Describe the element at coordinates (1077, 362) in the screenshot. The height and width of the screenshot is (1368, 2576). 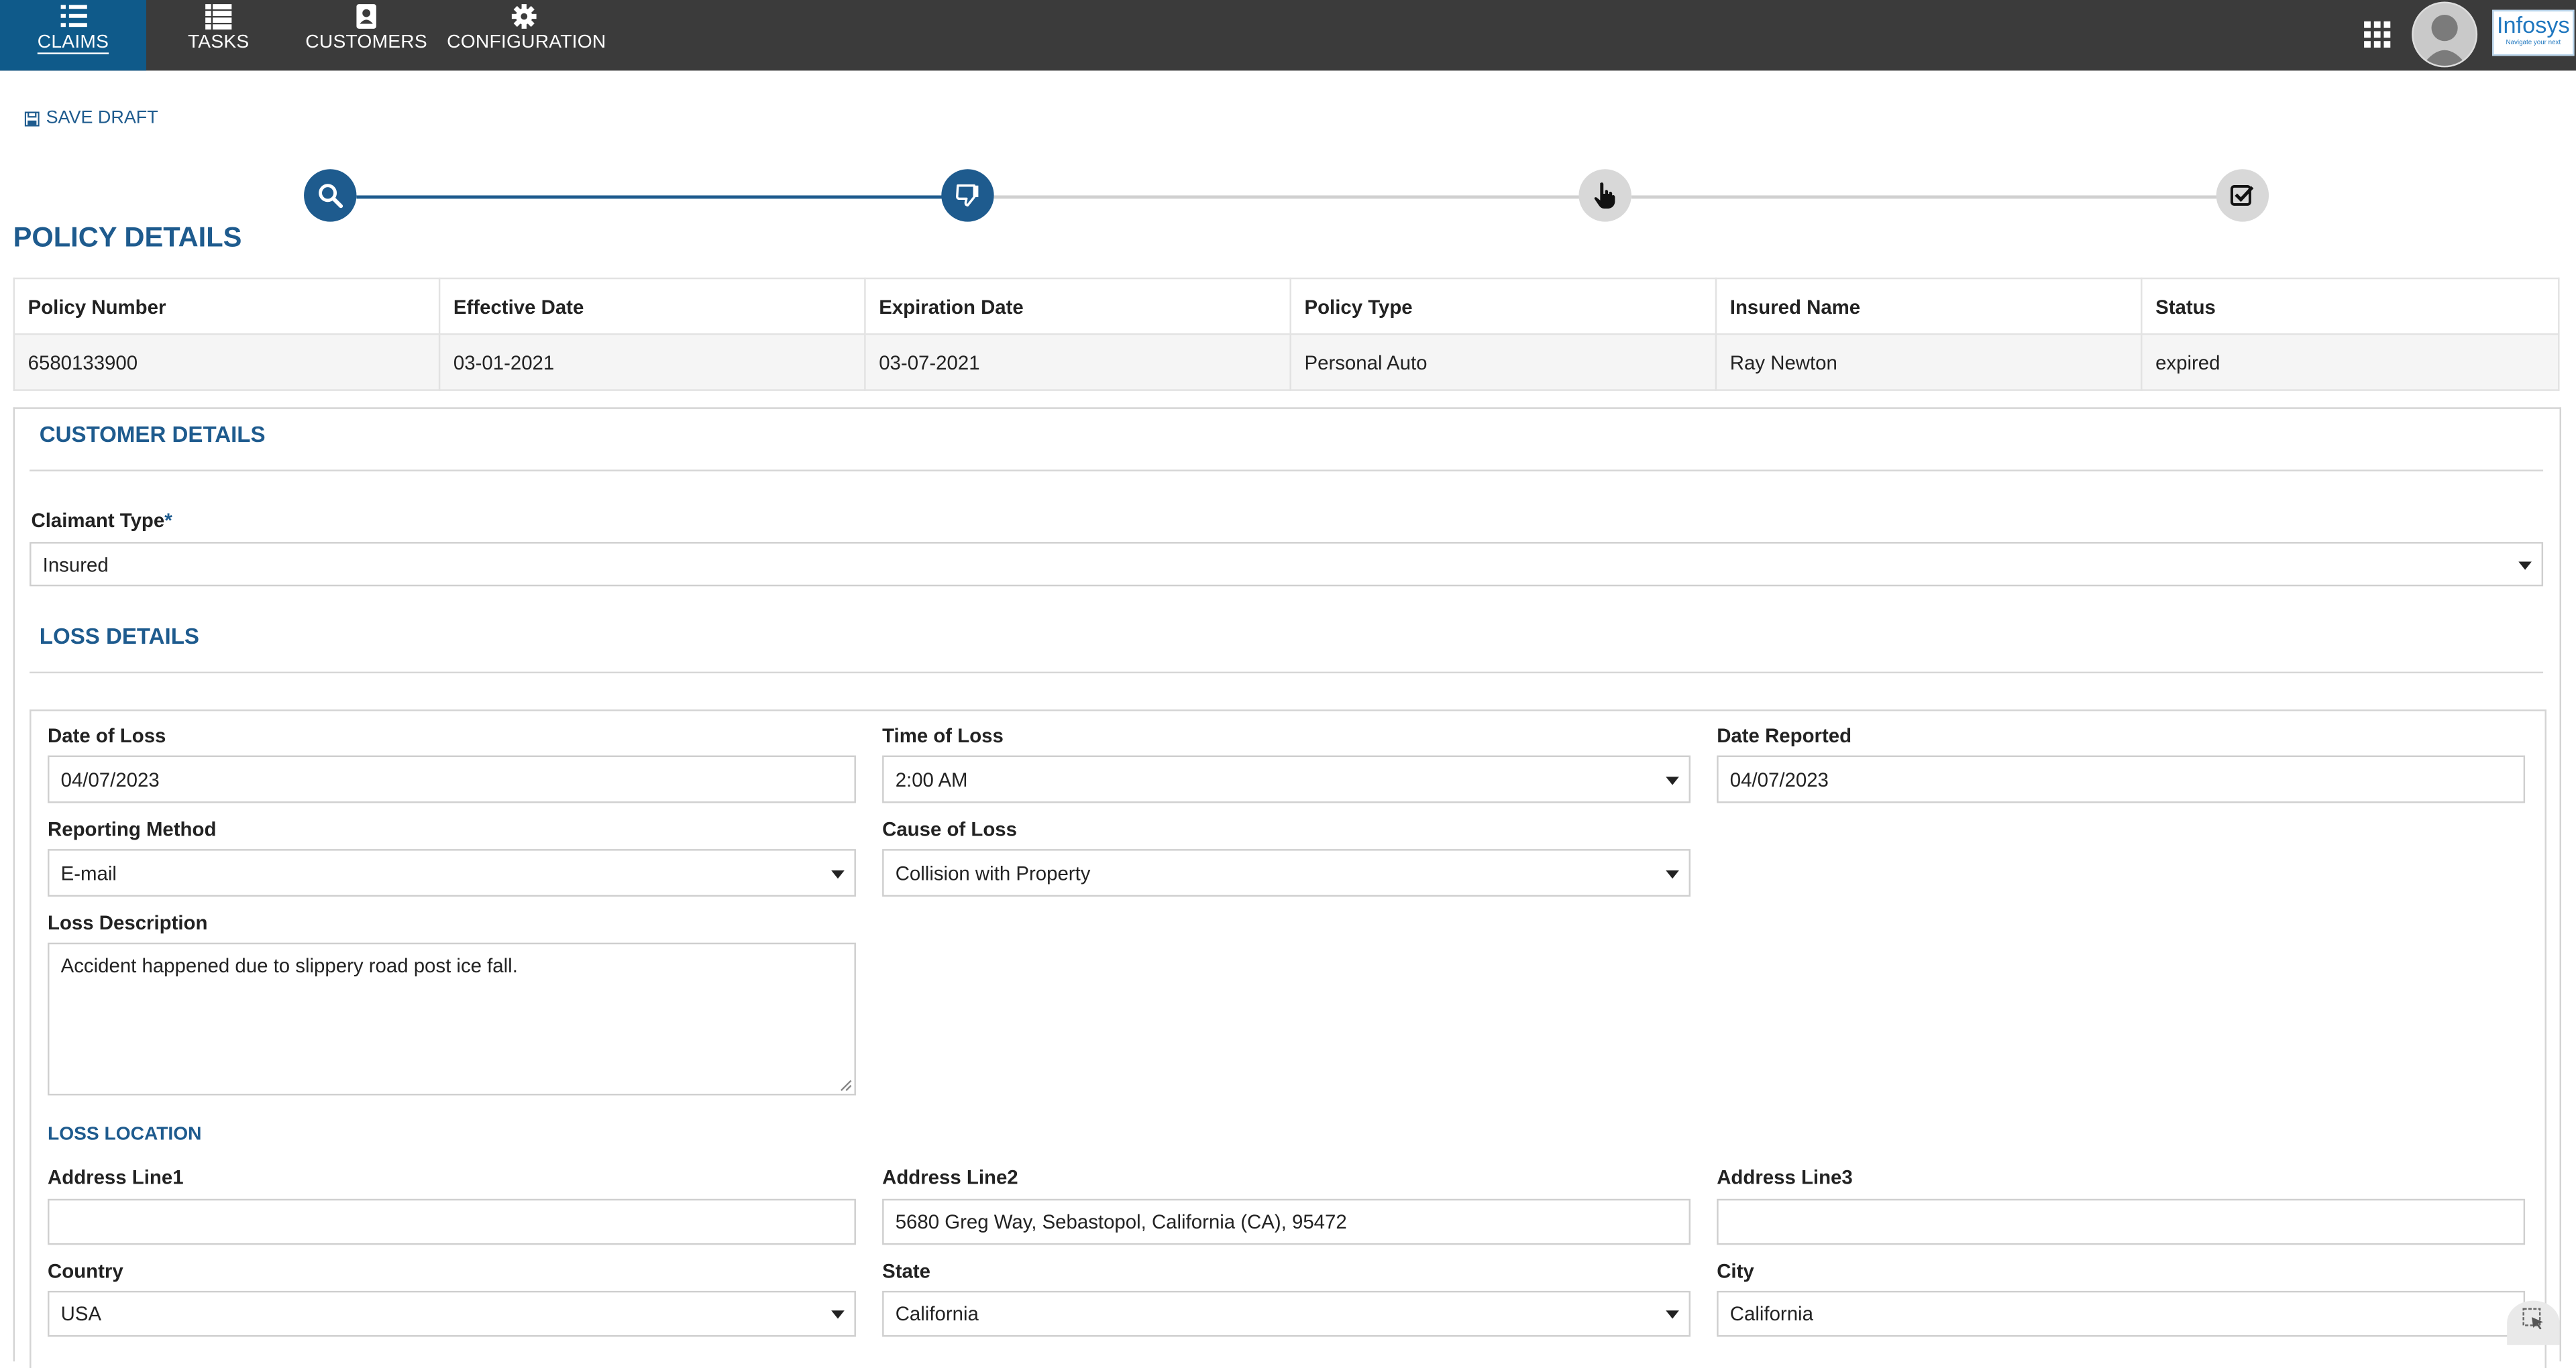
I see `expiration-date-cell: 03-07-2021` at that location.